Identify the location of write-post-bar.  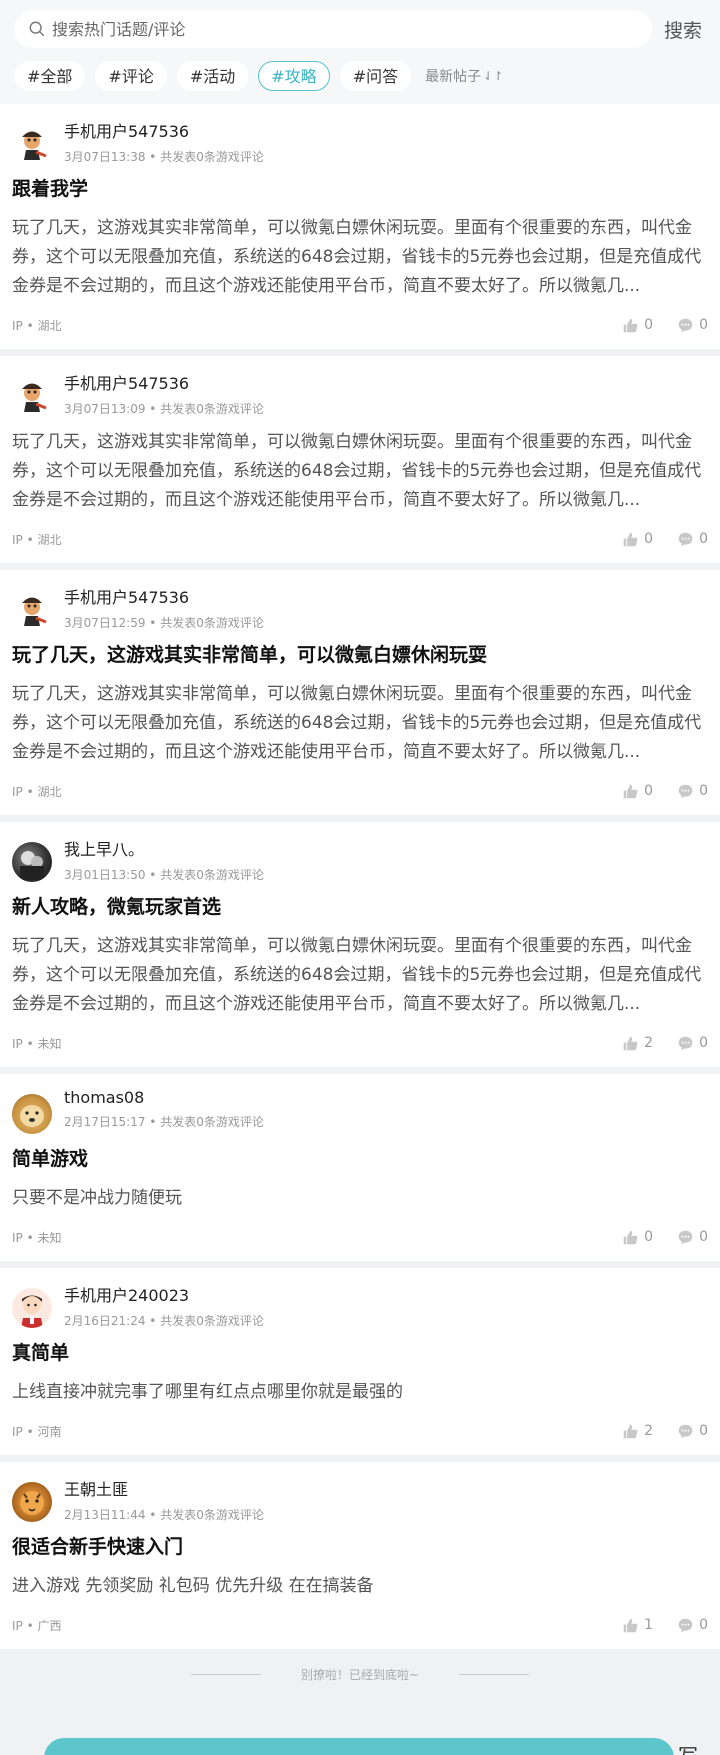
(359, 1746).